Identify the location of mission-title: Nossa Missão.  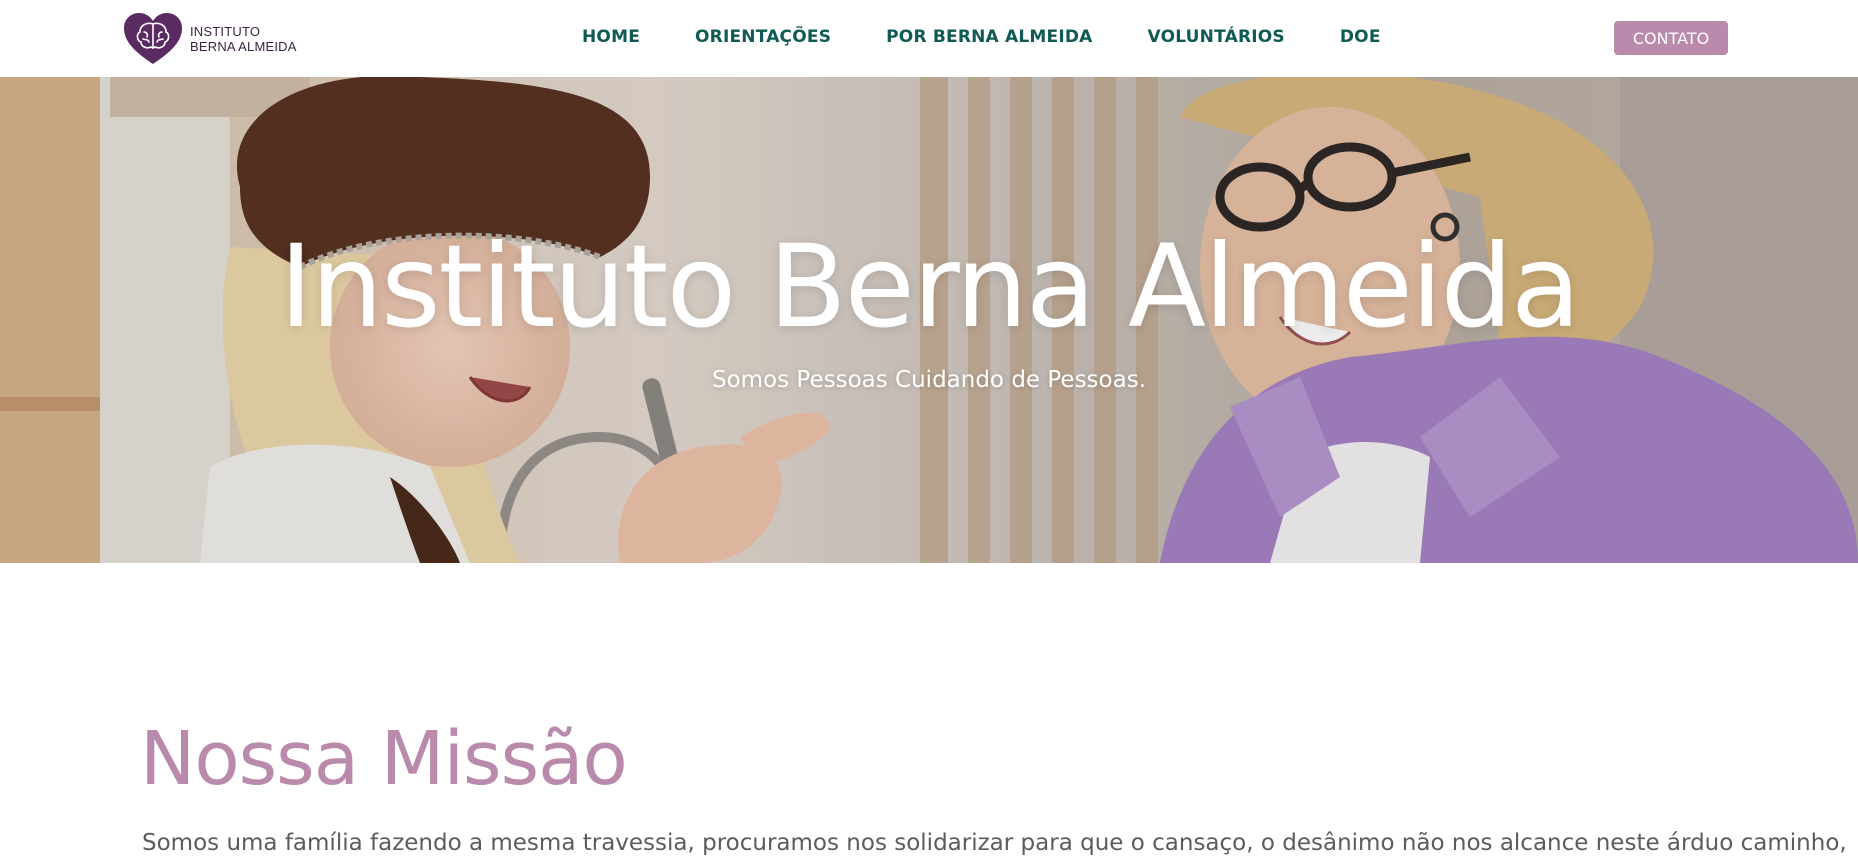
(384, 759).